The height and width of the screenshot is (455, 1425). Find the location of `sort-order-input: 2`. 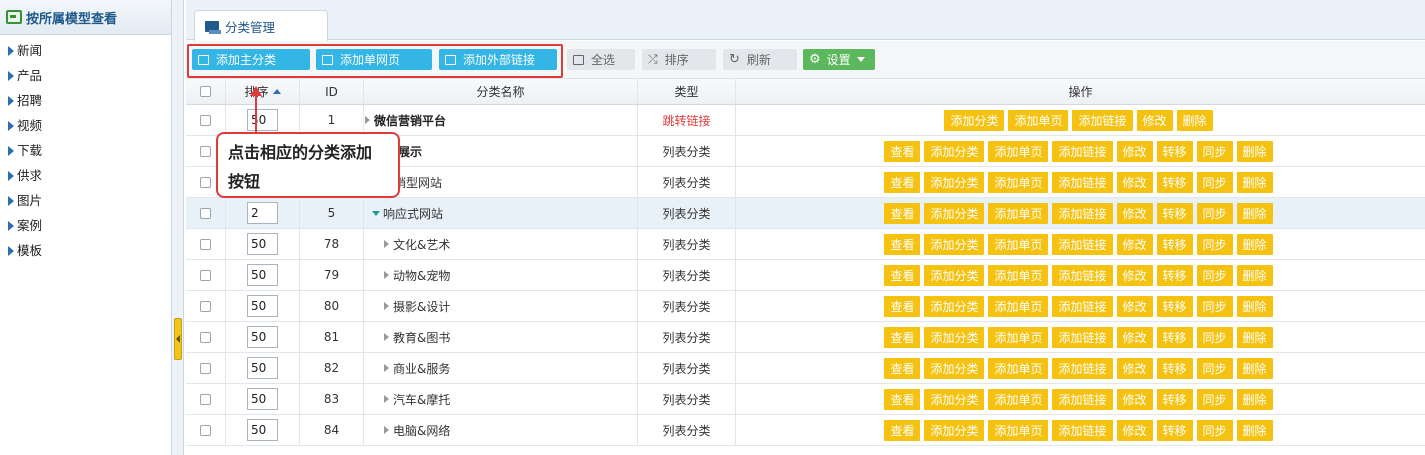

sort-order-input: 2 is located at coordinates (262, 213).